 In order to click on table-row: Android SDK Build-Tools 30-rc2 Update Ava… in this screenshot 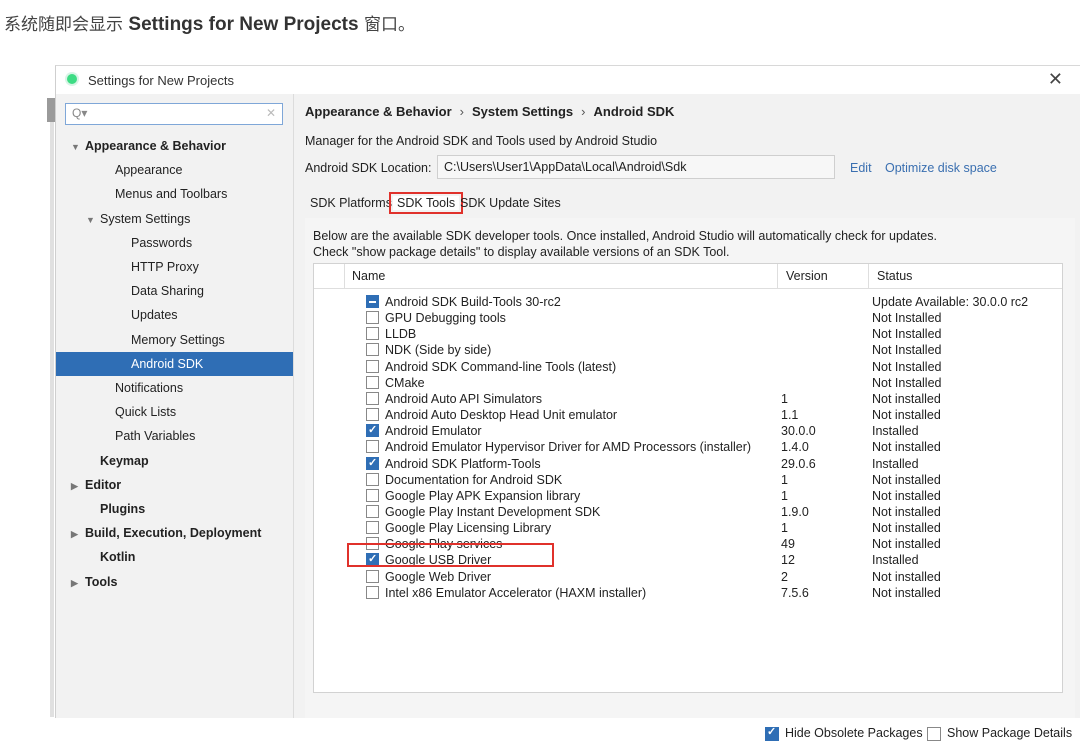, I will do `click(688, 302)`.